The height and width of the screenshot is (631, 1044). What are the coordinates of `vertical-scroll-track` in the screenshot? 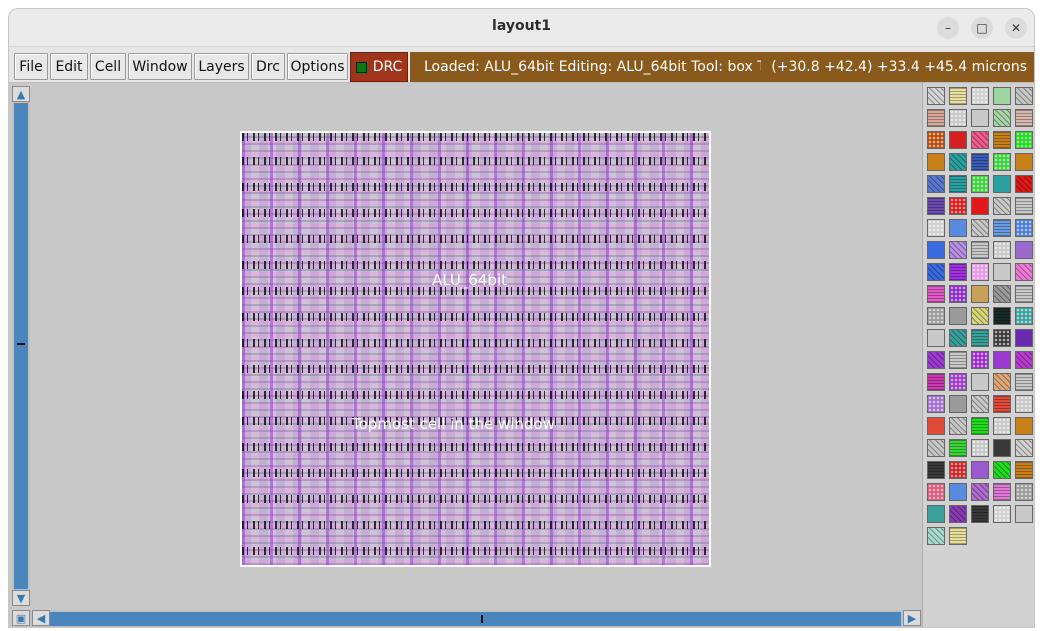 It's located at (21, 346).